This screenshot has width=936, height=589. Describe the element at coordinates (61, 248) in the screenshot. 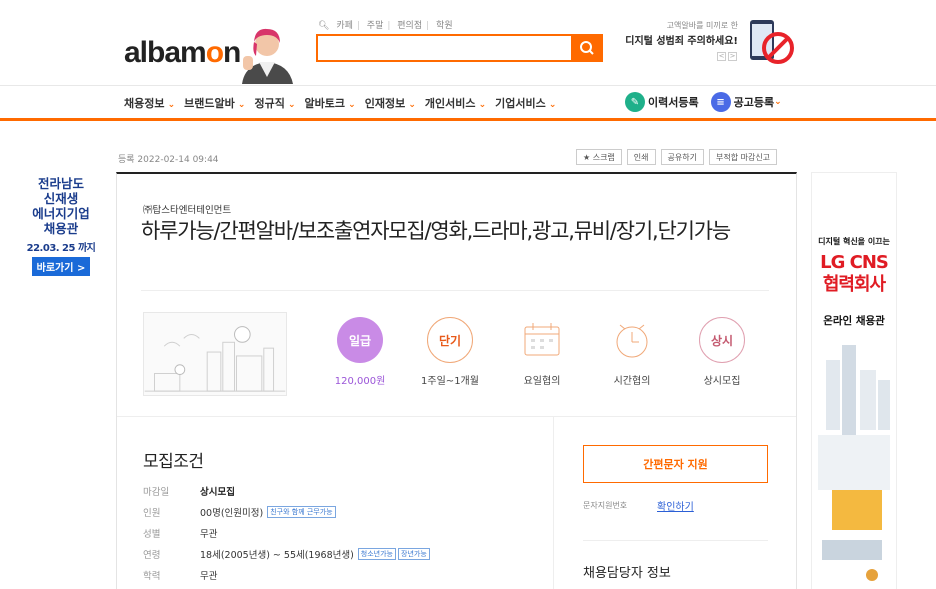

I see `left-ad-date: 22.03. 25 까지` at that location.